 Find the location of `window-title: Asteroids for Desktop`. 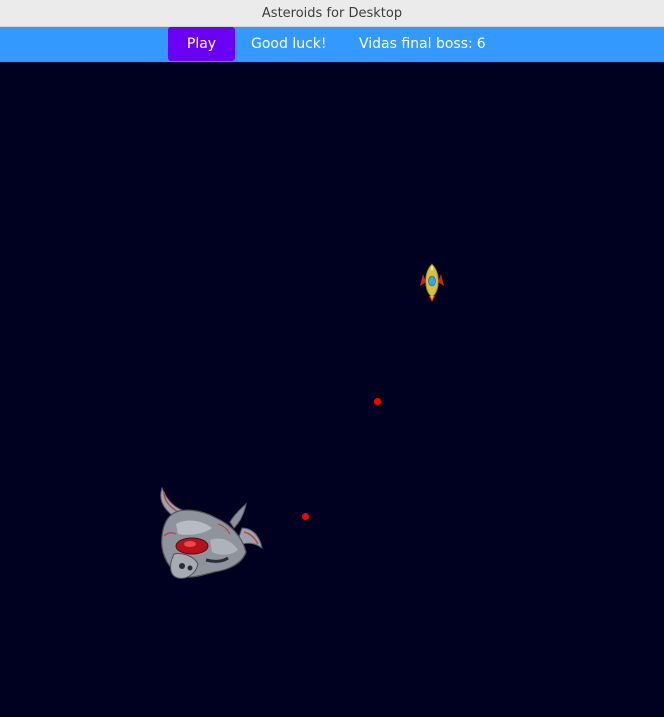

window-title: Asteroids for Desktop is located at coordinates (332, 13).